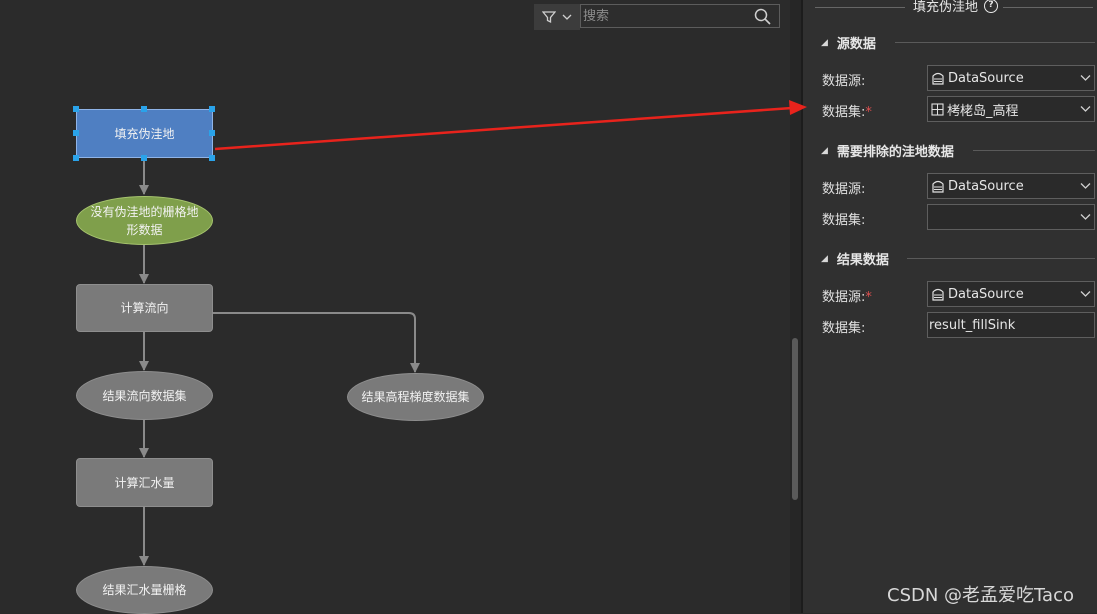  I want to click on node-fill-sink: 填充伪洼地, so click(144, 133).